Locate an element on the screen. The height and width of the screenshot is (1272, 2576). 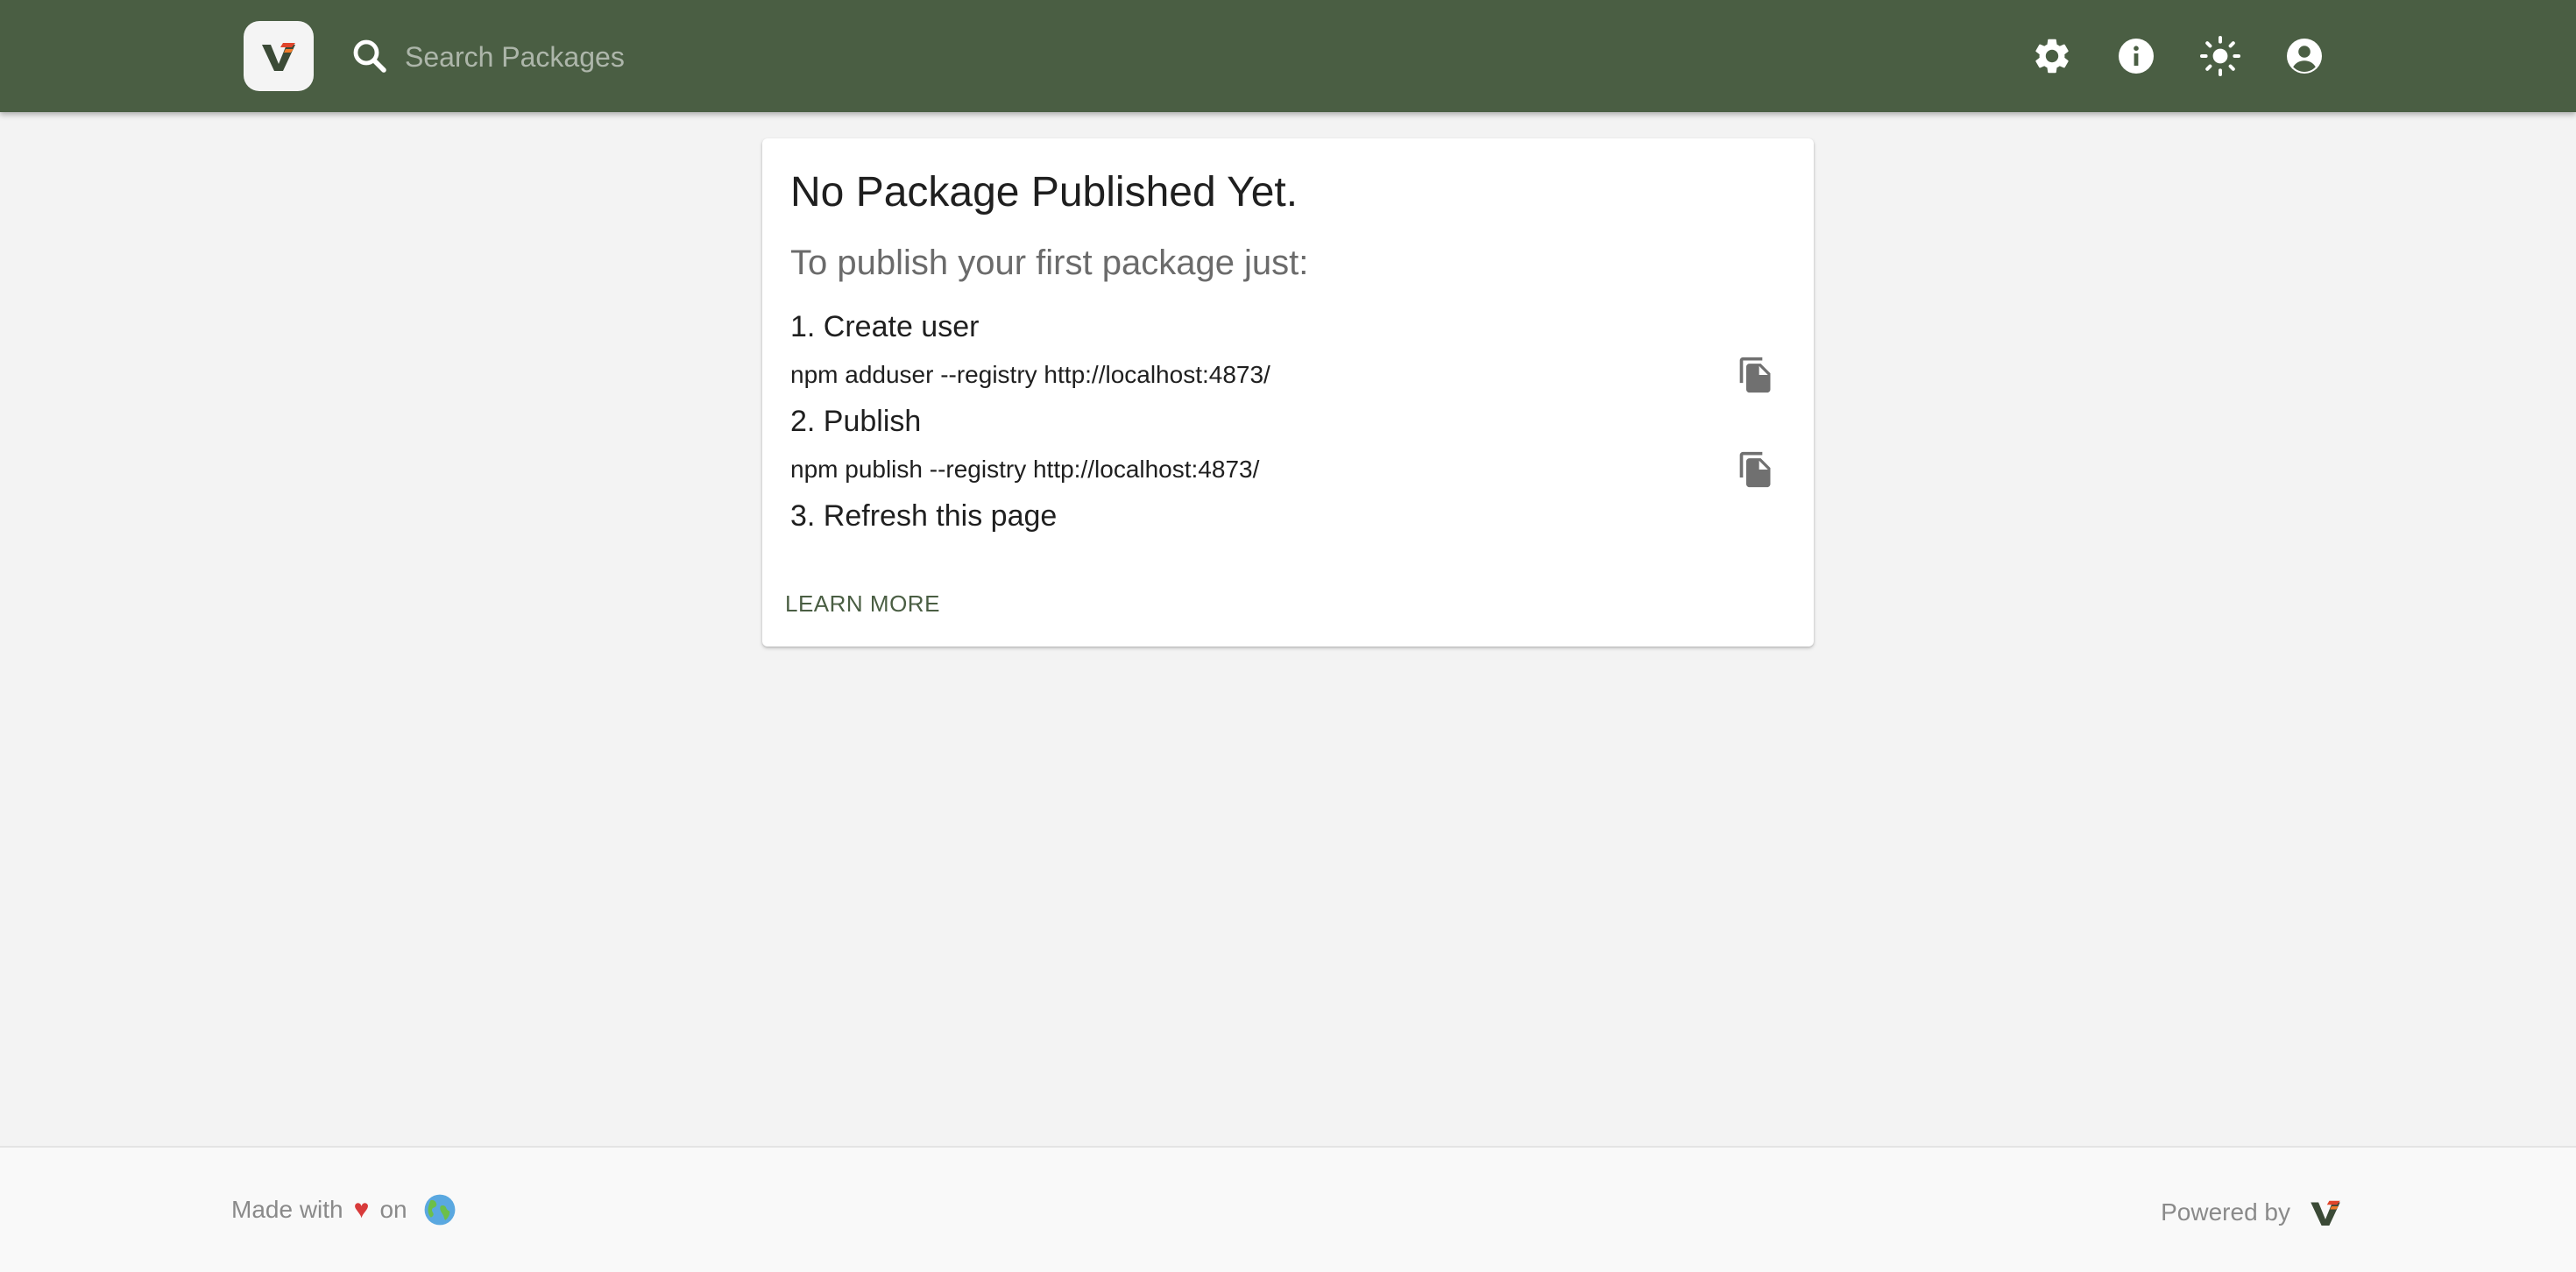
globe-icon is located at coordinates (439, 1209).